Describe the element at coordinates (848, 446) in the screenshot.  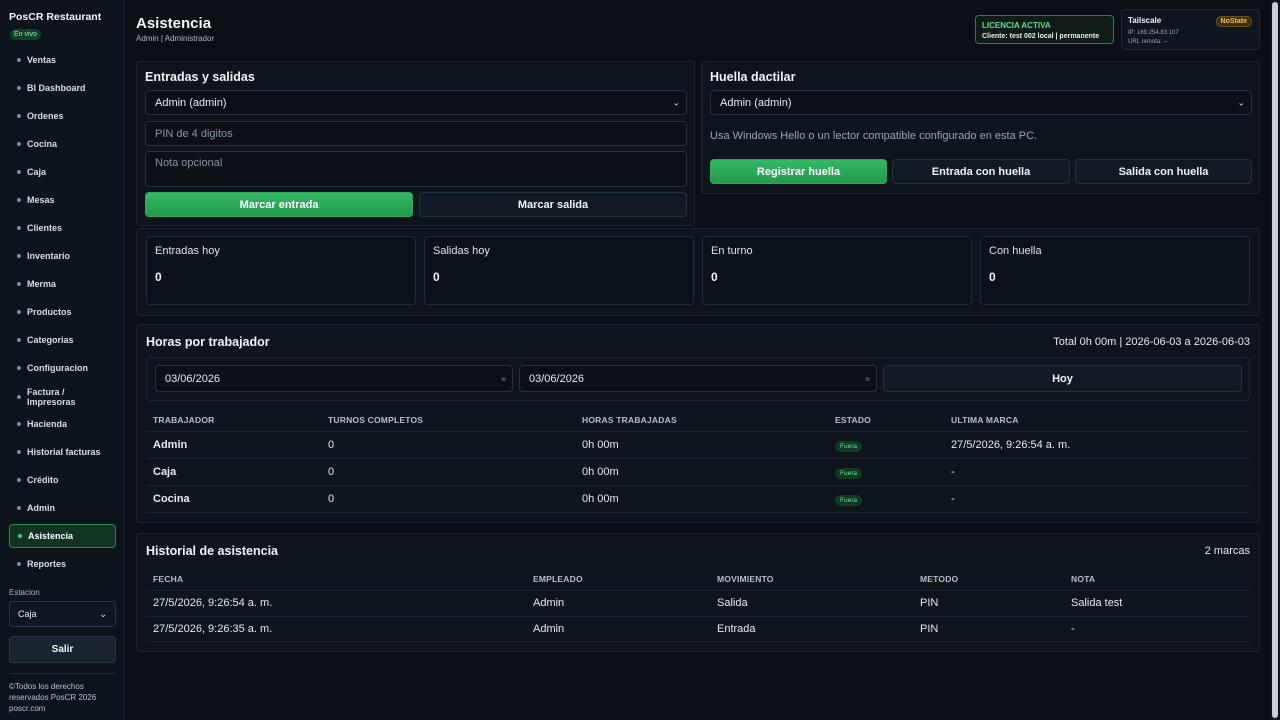
I see `status-badge: Fuera` at that location.